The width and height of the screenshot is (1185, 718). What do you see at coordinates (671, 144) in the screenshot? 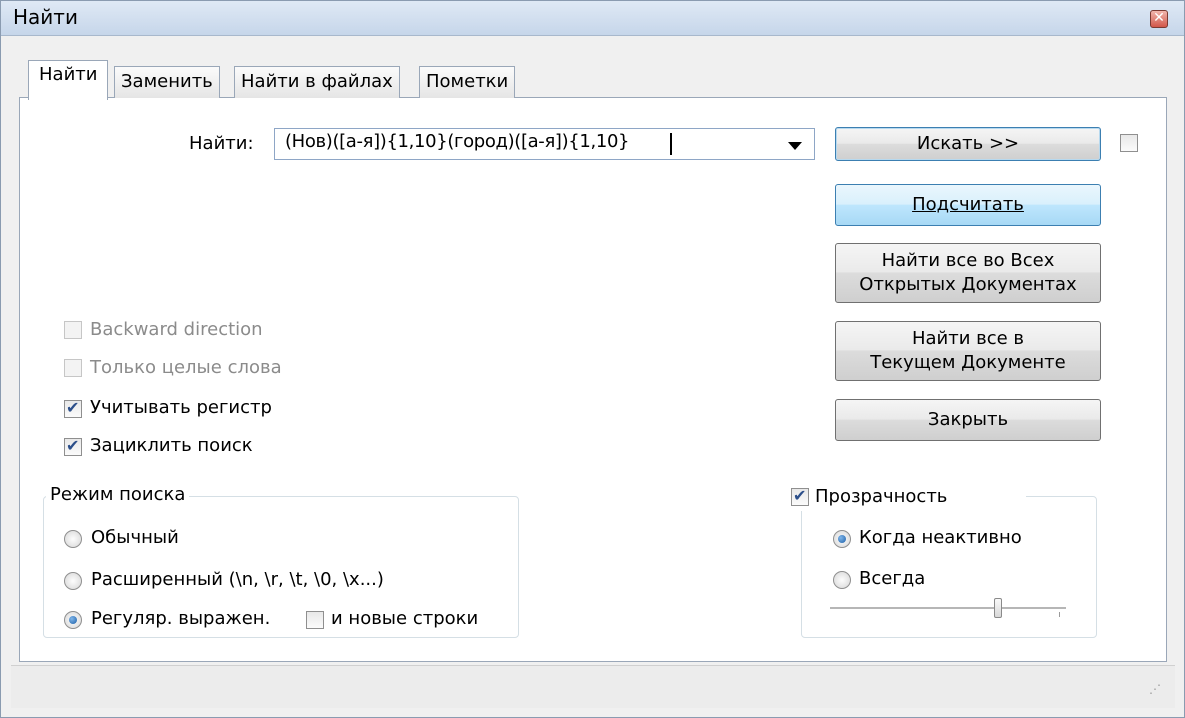
I see `text-caret` at bounding box center [671, 144].